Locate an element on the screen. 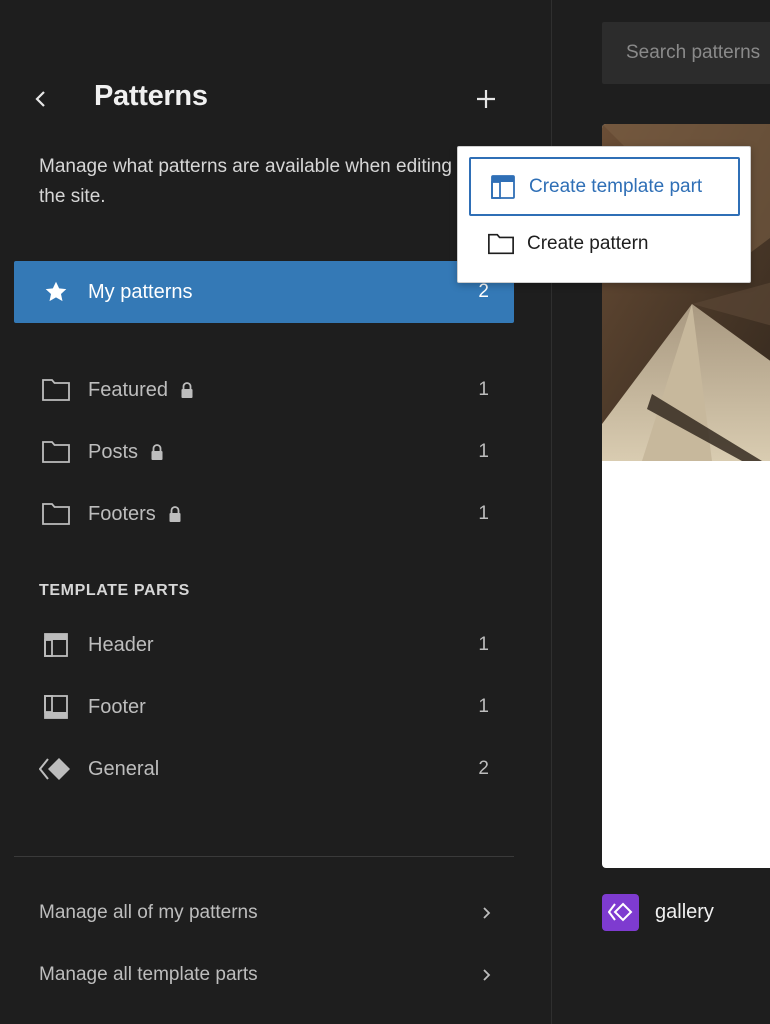  manage-template-parts-link: Manage all template parts is located at coordinates (264, 975).